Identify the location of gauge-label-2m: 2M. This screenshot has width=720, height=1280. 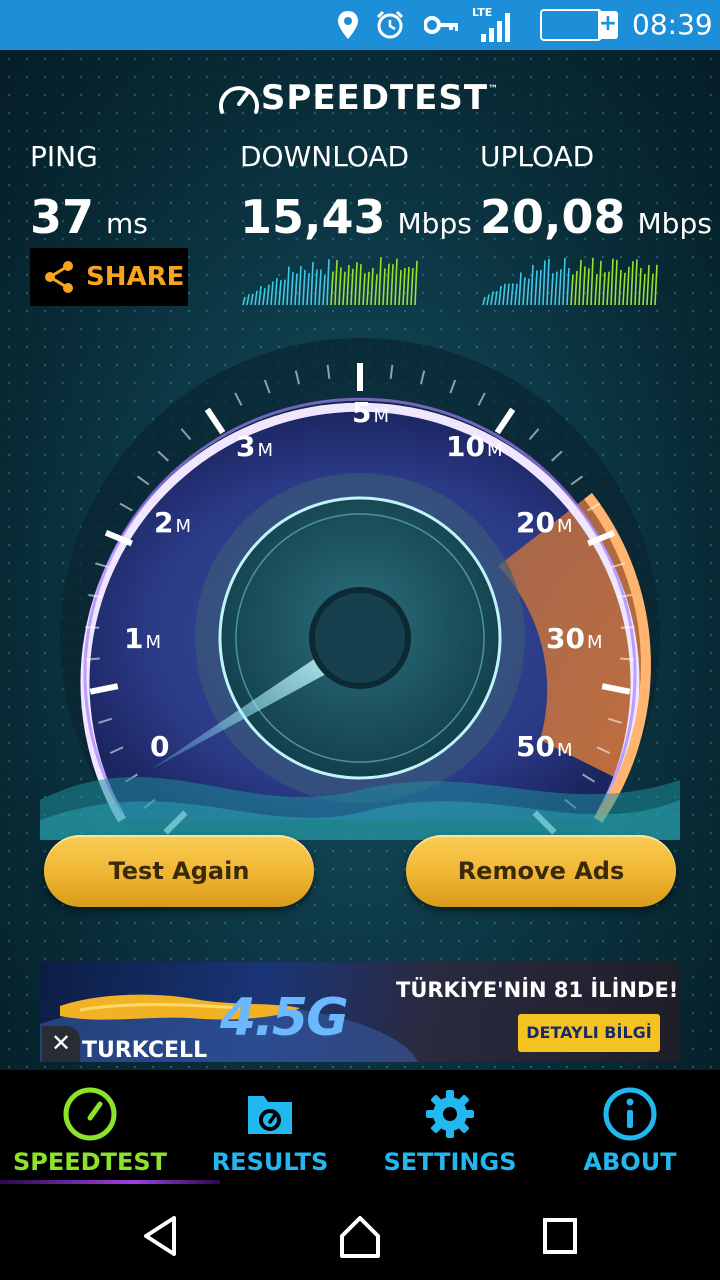
(173, 522).